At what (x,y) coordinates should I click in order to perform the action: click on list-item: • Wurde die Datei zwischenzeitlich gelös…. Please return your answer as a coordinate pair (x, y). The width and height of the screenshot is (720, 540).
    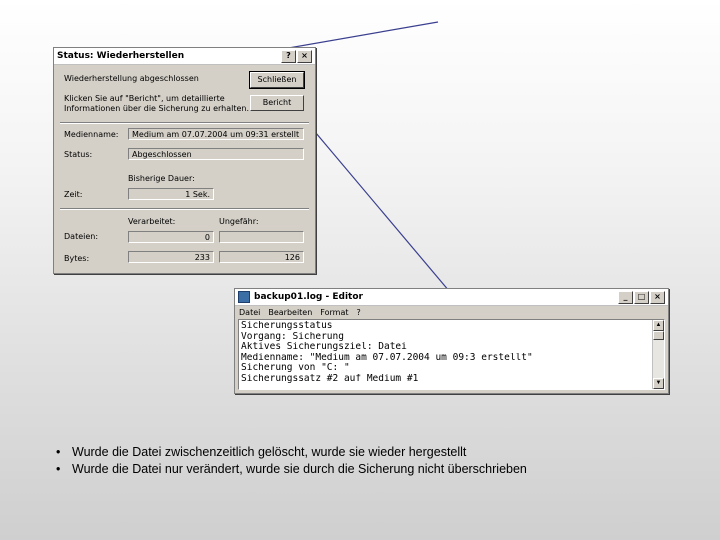
    Looking at the image, I should click on (291, 452).